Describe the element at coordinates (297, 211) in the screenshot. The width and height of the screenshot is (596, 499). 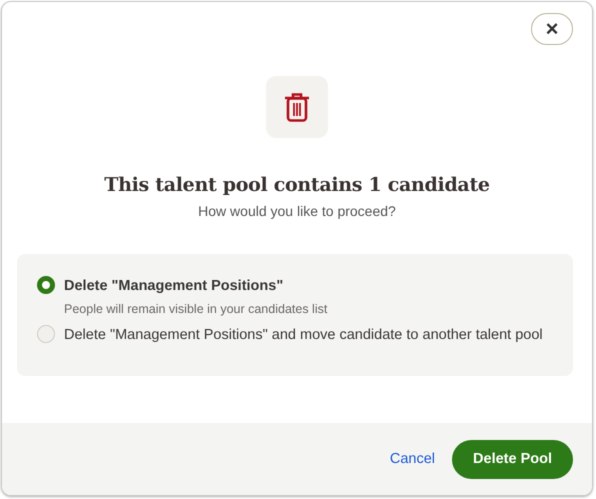
I see `dialog-subtitle: How would you like to proceed?` at that location.